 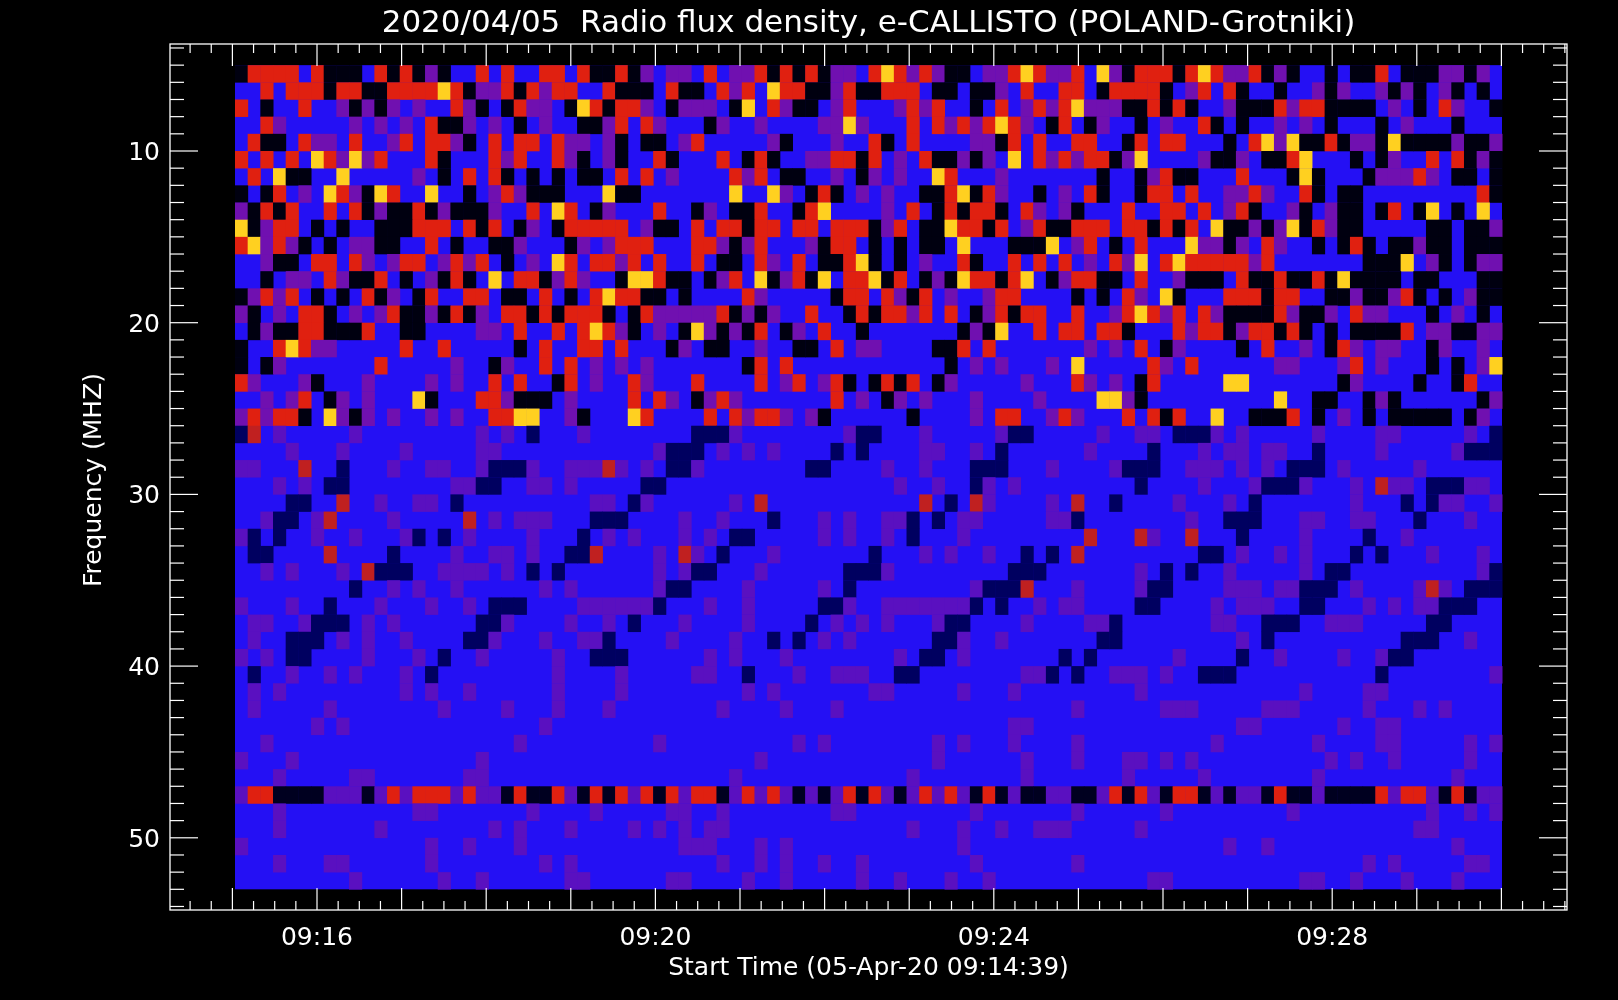 What do you see at coordinates (868, 966) in the screenshot?
I see `axis-title: Start Time (05-Apr-20 09:14:39)` at bounding box center [868, 966].